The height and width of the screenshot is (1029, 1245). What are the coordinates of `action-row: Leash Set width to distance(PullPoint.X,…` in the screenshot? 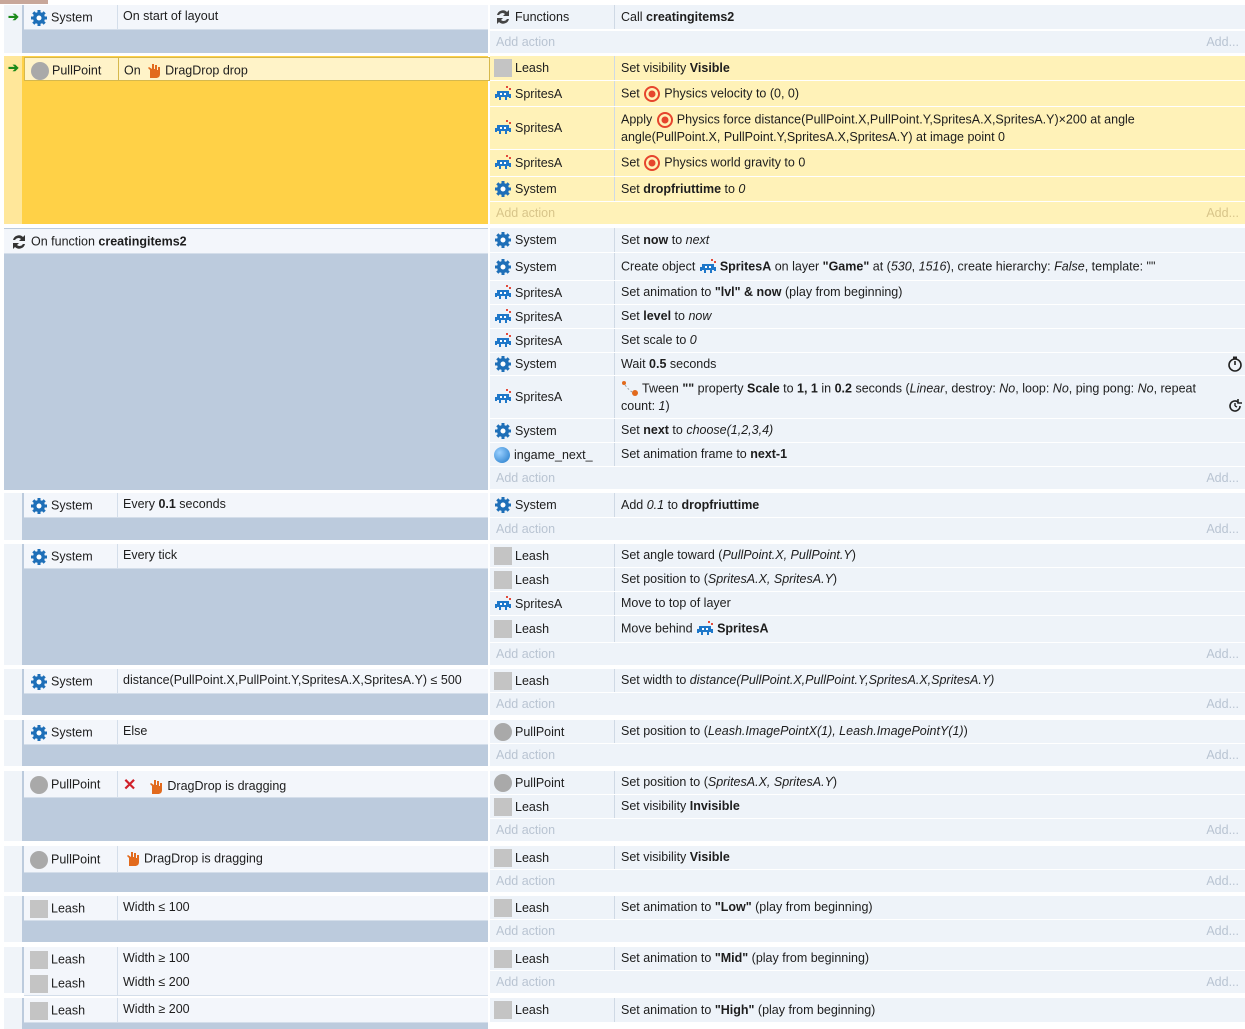 It's located at (867, 681).